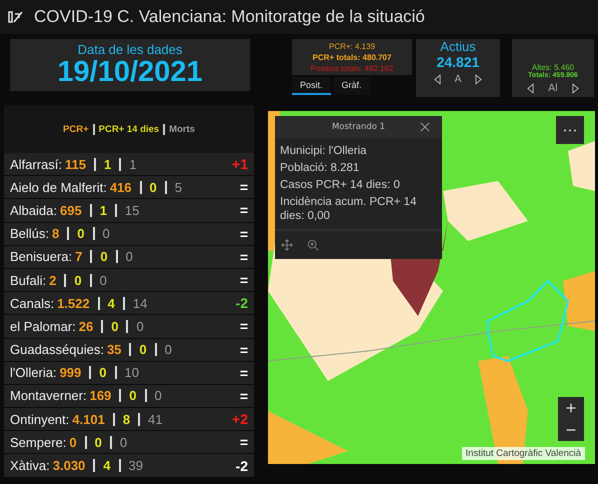  I want to click on zoom-in-icon, so click(313, 245).